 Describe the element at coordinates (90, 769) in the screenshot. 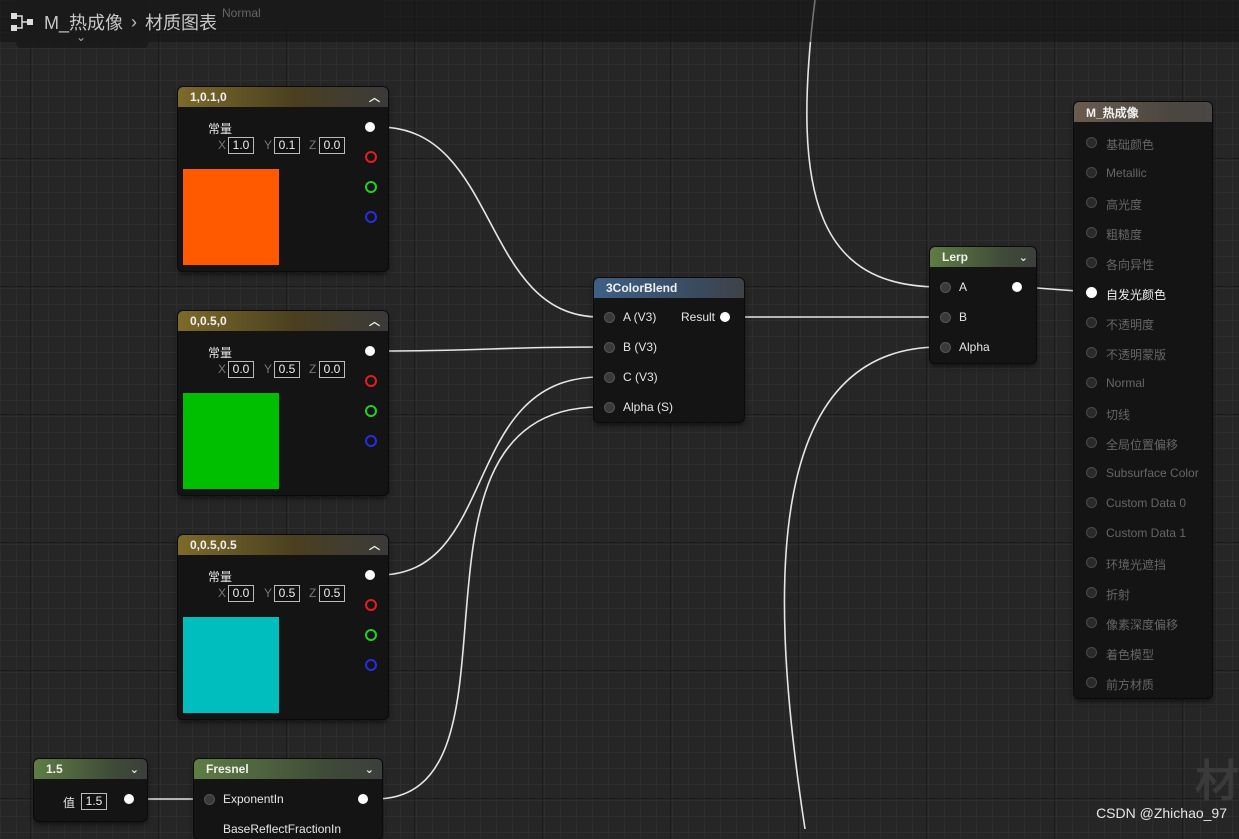

I see `scalar-node-header: 1.5 ⌄` at that location.